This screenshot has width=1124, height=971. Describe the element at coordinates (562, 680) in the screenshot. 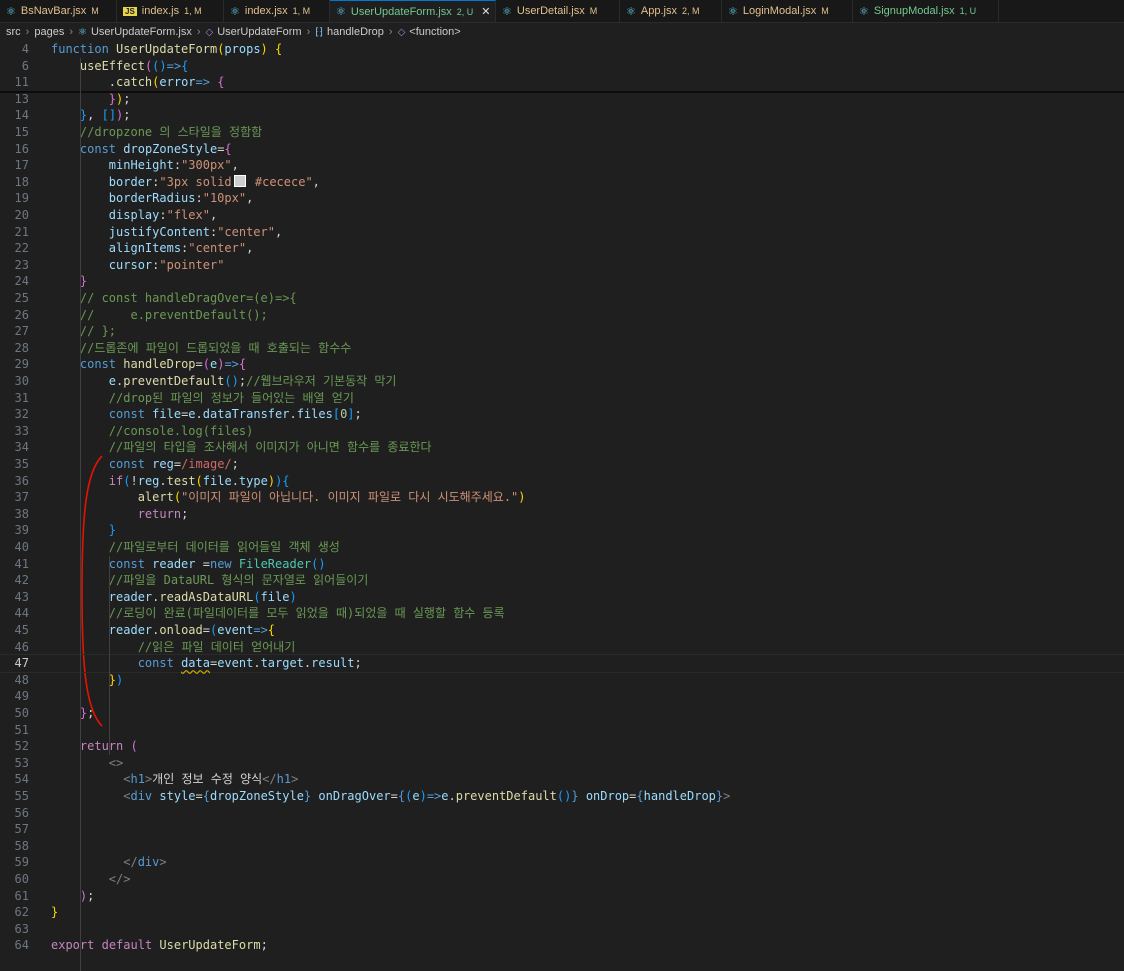

I see `code-line: 48 })` at that location.